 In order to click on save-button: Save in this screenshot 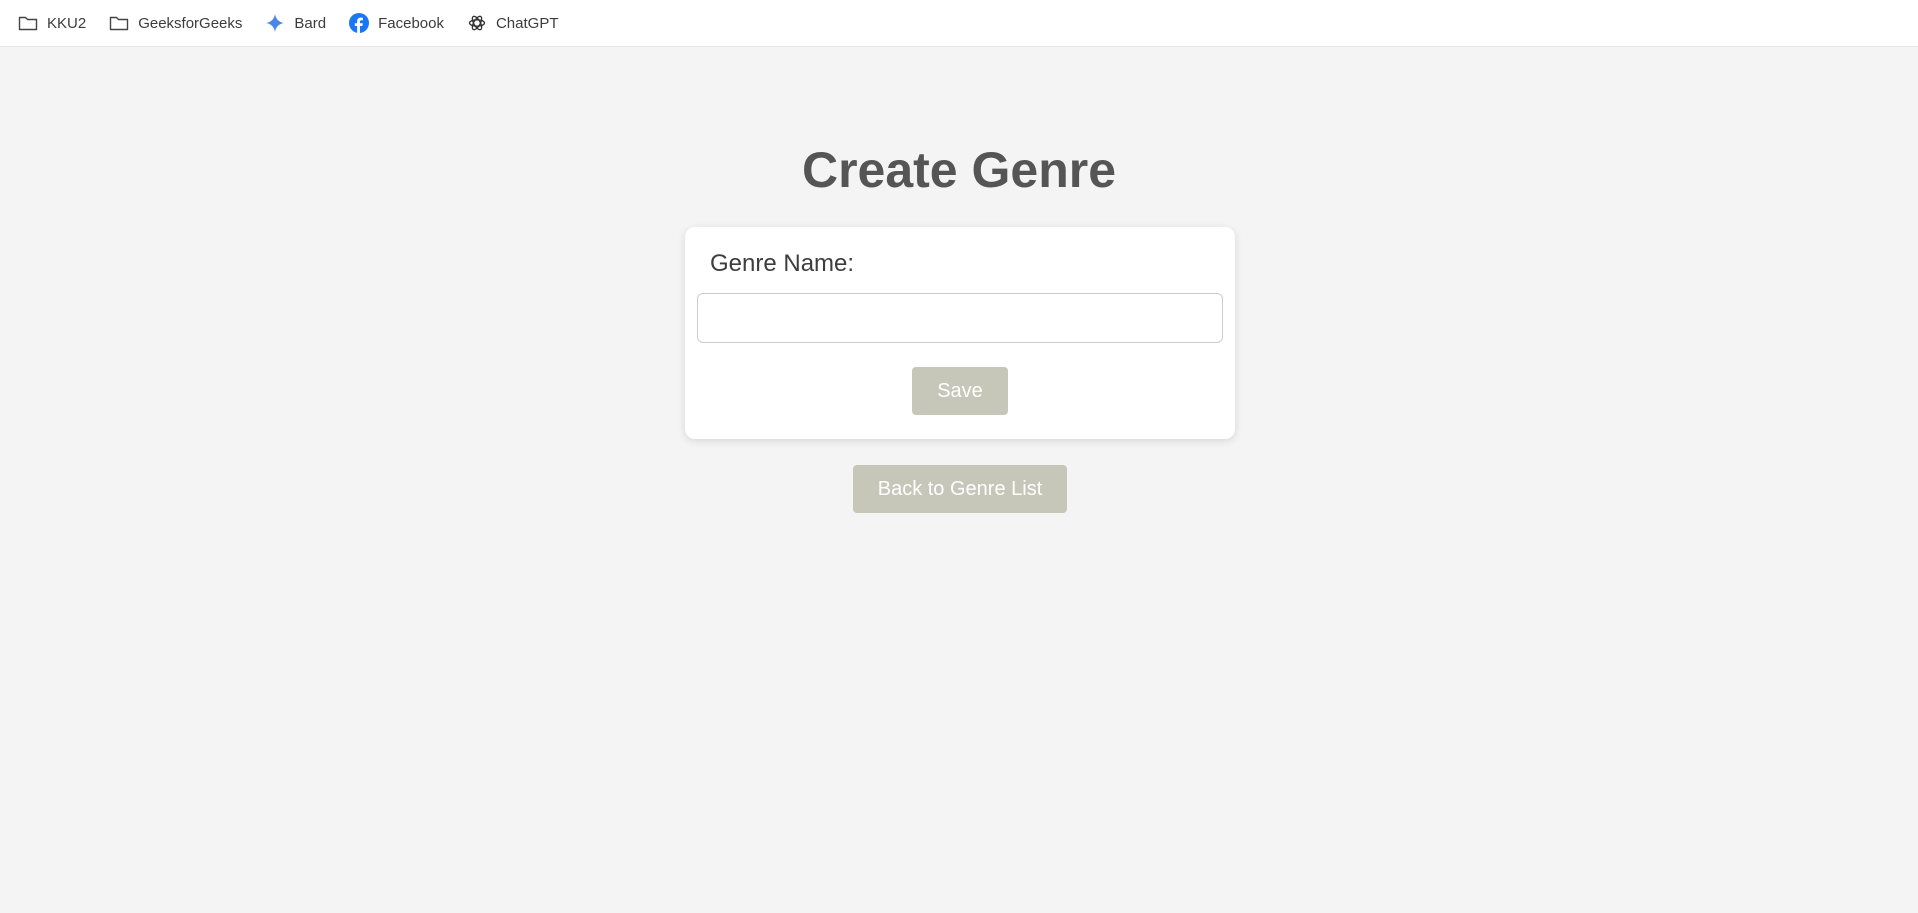, I will do `click(960, 391)`.